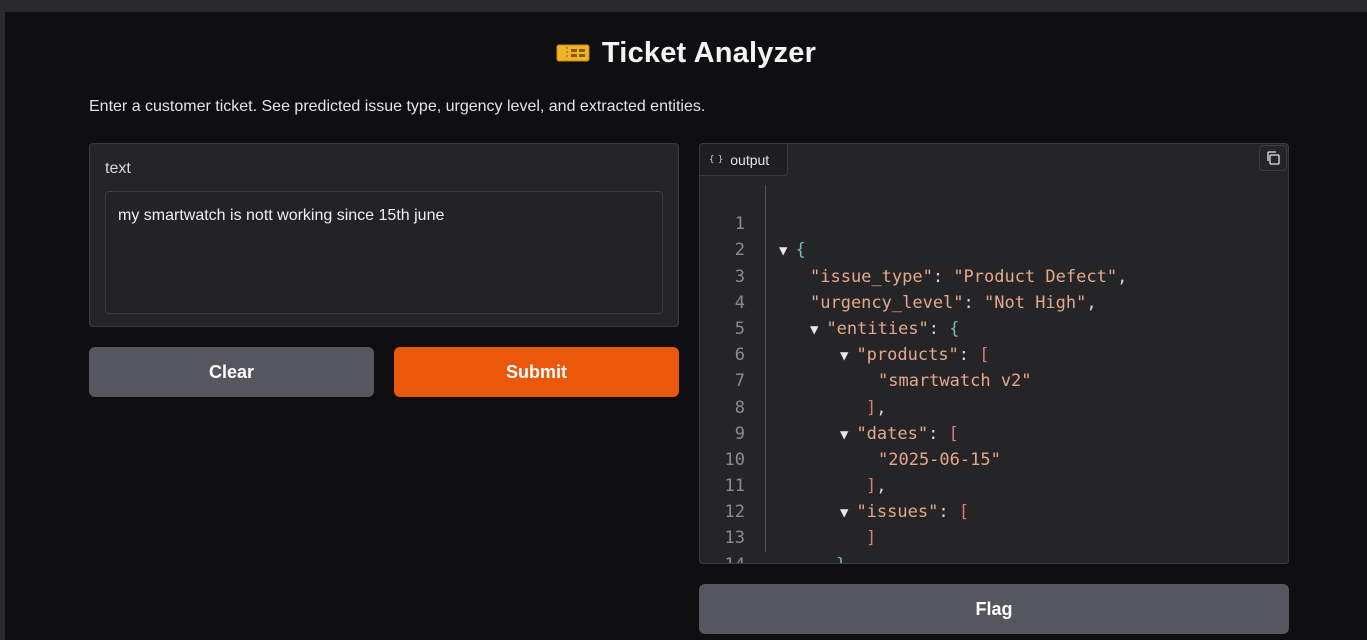 This screenshot has height=640, width=1367. I want to click on clear-button: Clear, so click(231, 372).